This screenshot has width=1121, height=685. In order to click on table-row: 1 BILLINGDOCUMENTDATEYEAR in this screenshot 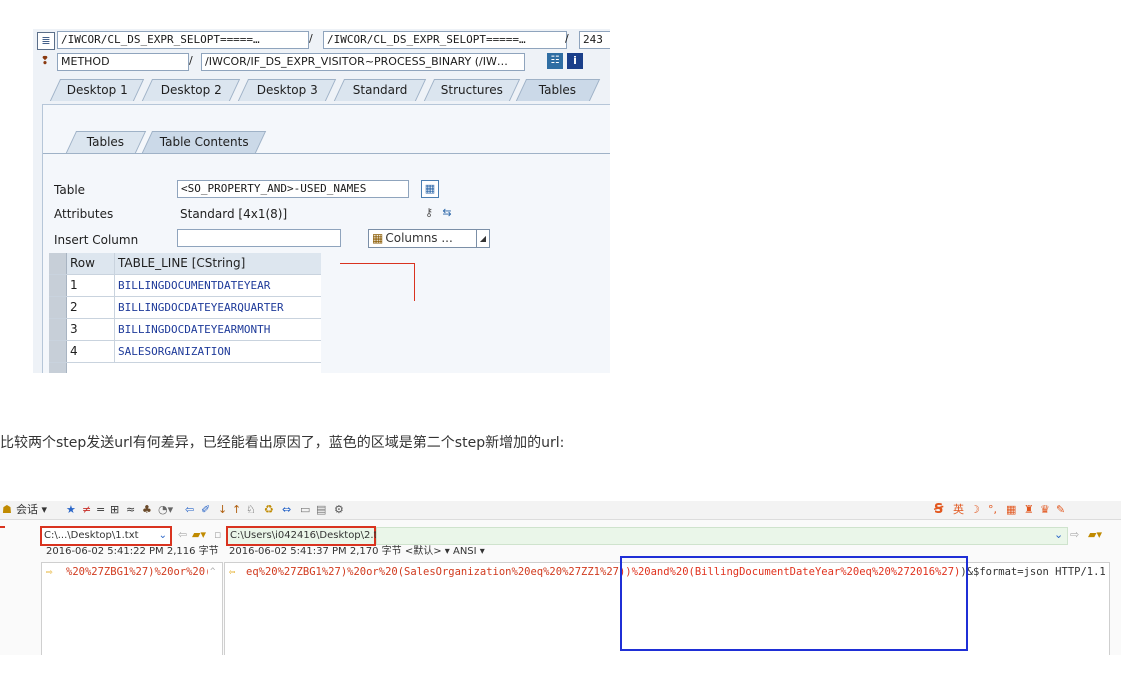, I will do `click(185, 286)`.